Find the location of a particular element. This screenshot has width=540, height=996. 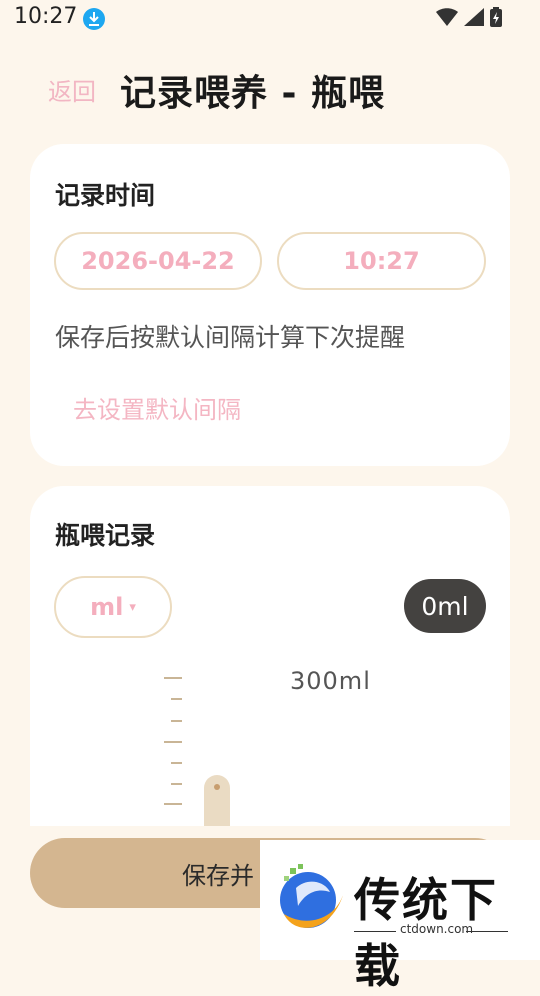

header: 返回 记录喂养 - 瓶喂 is located at coordinates (270, 88).